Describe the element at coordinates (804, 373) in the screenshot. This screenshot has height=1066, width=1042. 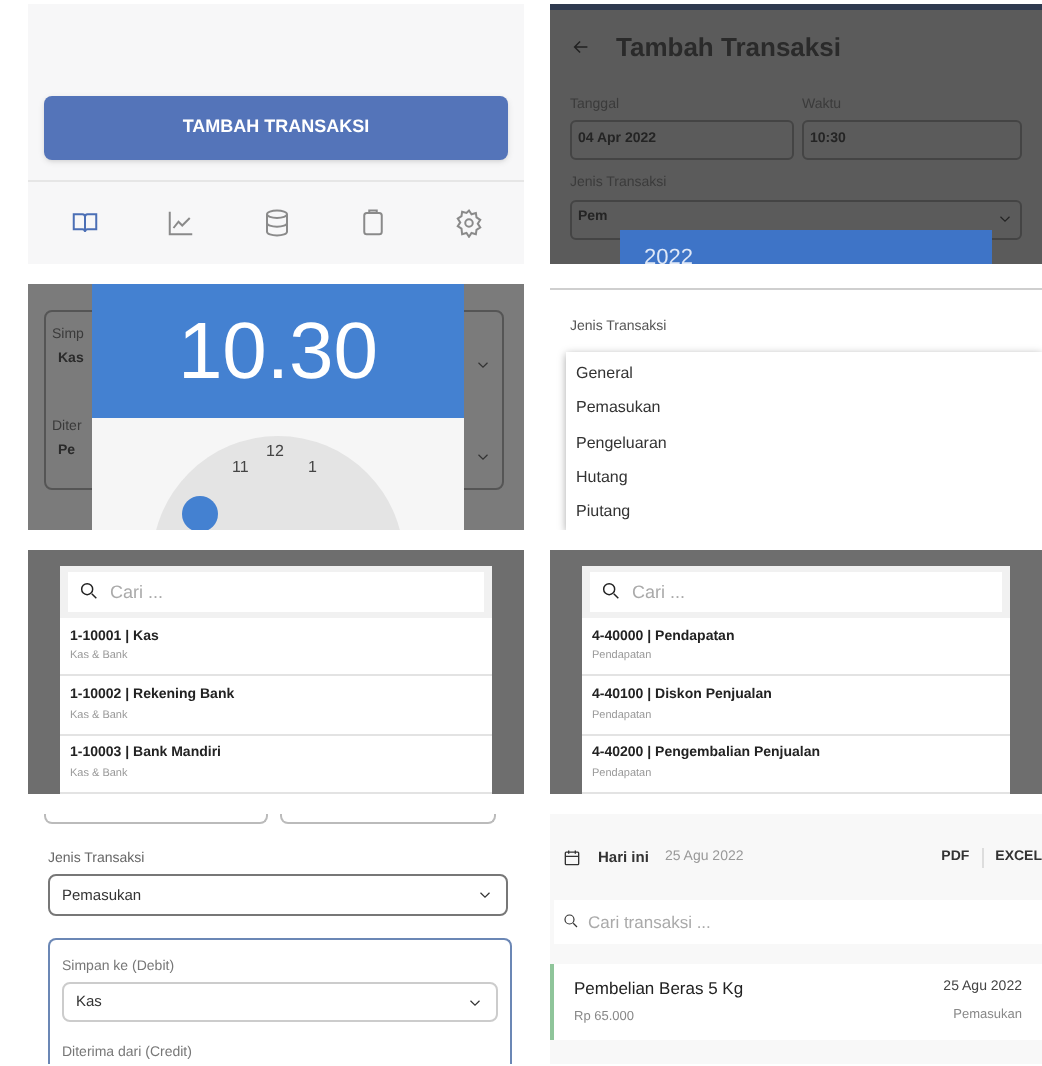
I see `dropdown-option: General` at that location.